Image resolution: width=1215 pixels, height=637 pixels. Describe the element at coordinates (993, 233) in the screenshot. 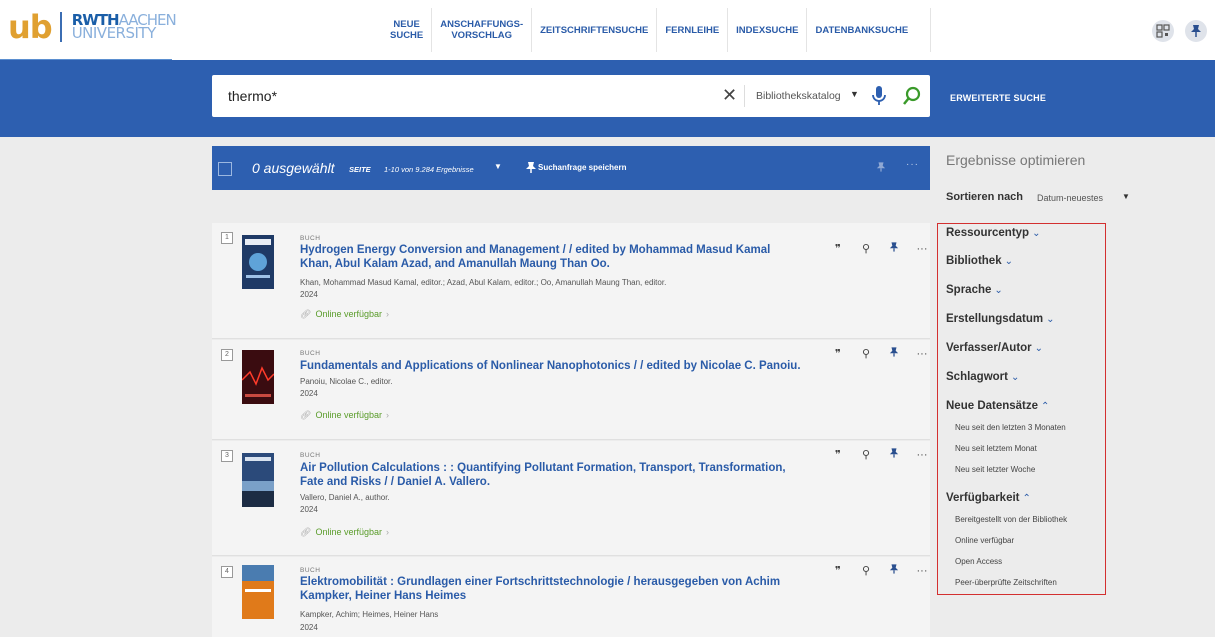

I see `facet-ressourcentyp: Ressourcentyp ⌄` at that location.